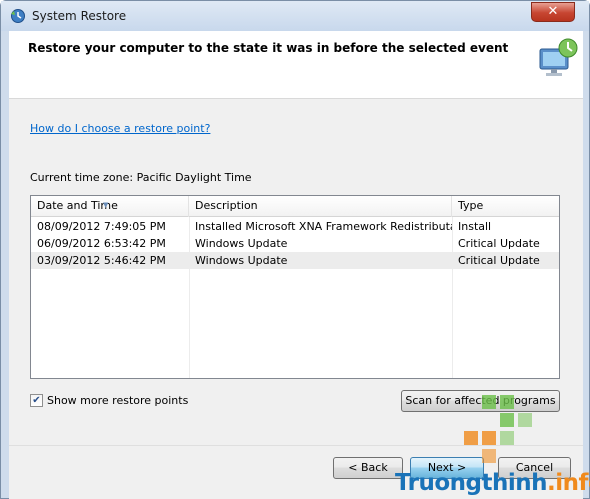 The height and width of the screenshot is (499, 590). I want to click on column-label-description: Description, so click(226, 205).